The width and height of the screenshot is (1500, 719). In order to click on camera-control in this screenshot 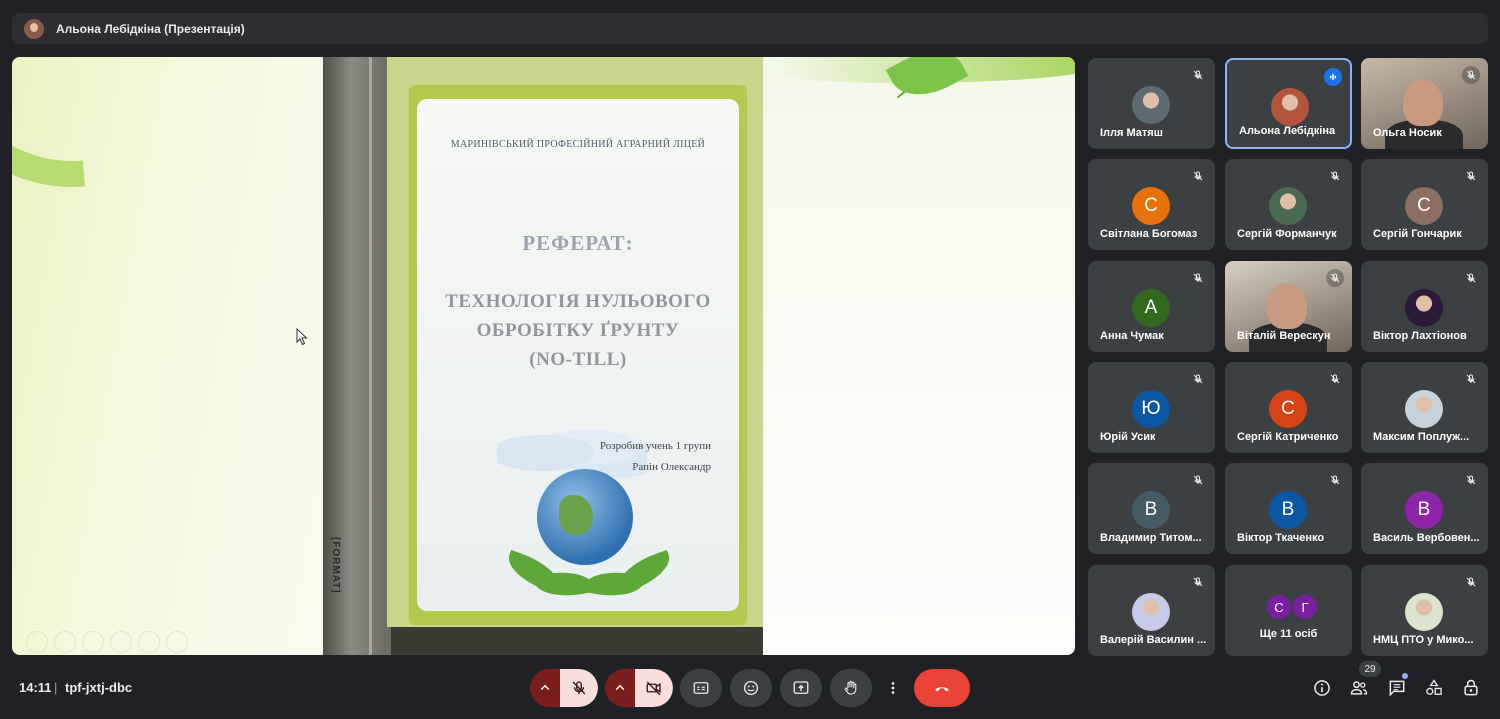, I will do `click(639, 688)`.